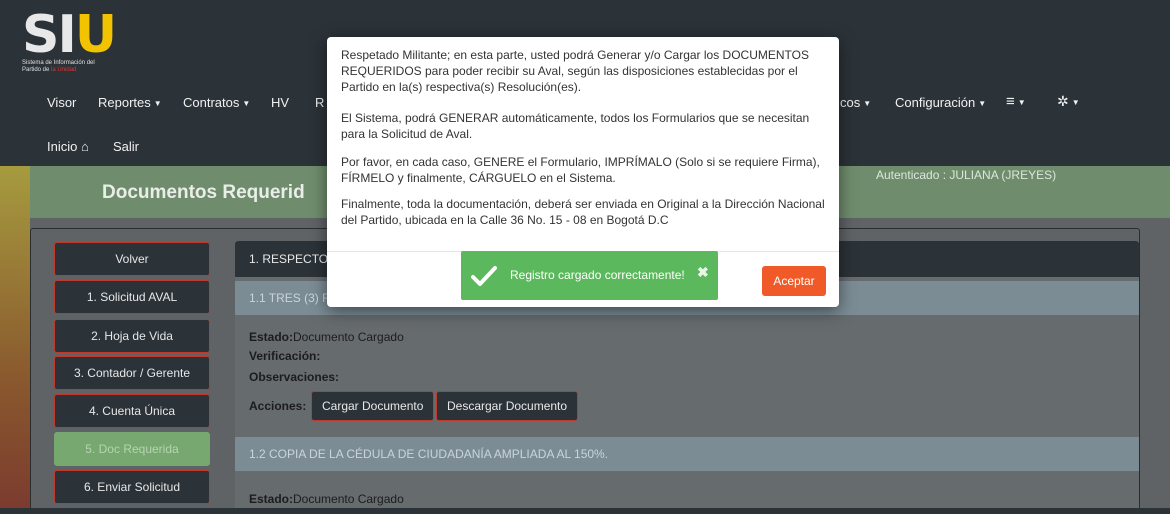 This screenshot has height=514, width=1170. I want to click on nav-settings: ✲ ▼, so click(1068, 101).